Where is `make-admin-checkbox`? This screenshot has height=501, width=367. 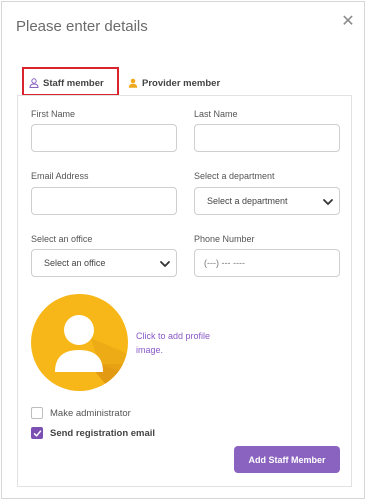 make-admin-checkbox is located at coordinates (37, 413).